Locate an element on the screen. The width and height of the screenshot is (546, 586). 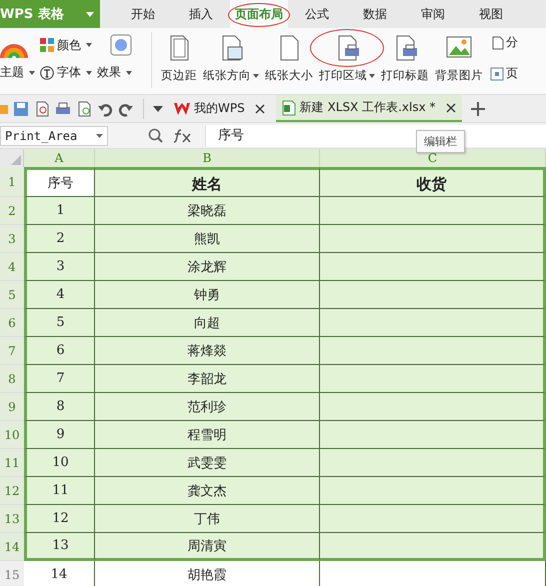
menu-tab: 页面布局 is located at coordinates (259, 14).